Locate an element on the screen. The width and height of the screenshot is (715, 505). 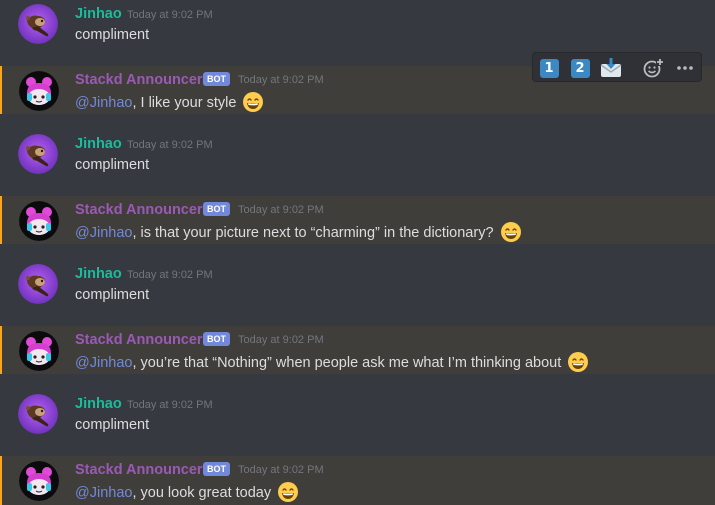
reaction-keycap-1-button: 1 is located at coordinates (549, 68).